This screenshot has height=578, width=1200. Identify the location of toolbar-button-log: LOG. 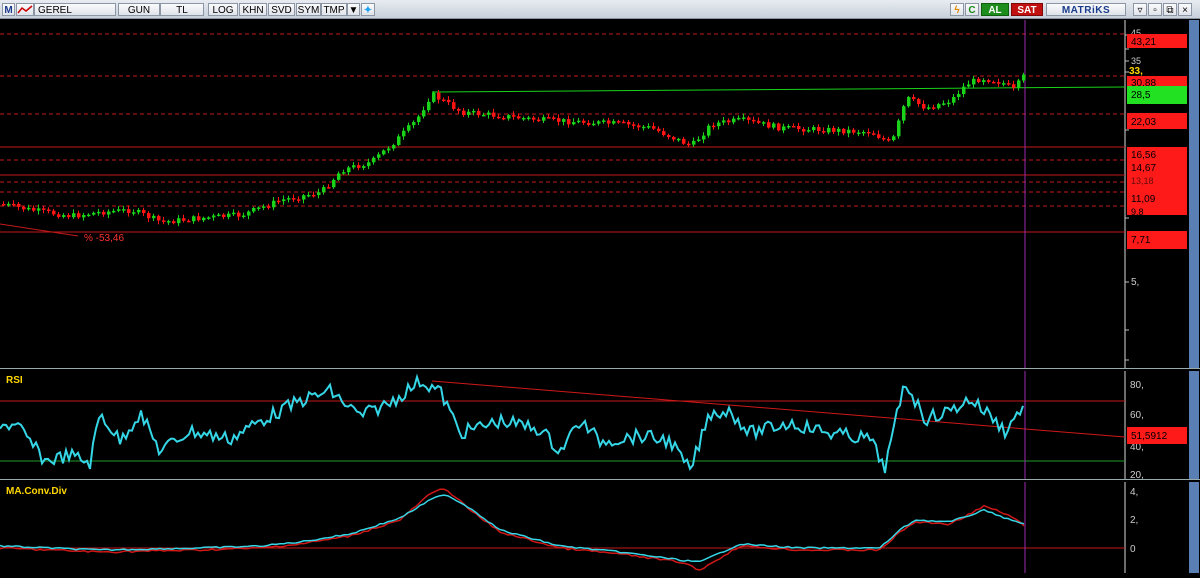
(223, 9).